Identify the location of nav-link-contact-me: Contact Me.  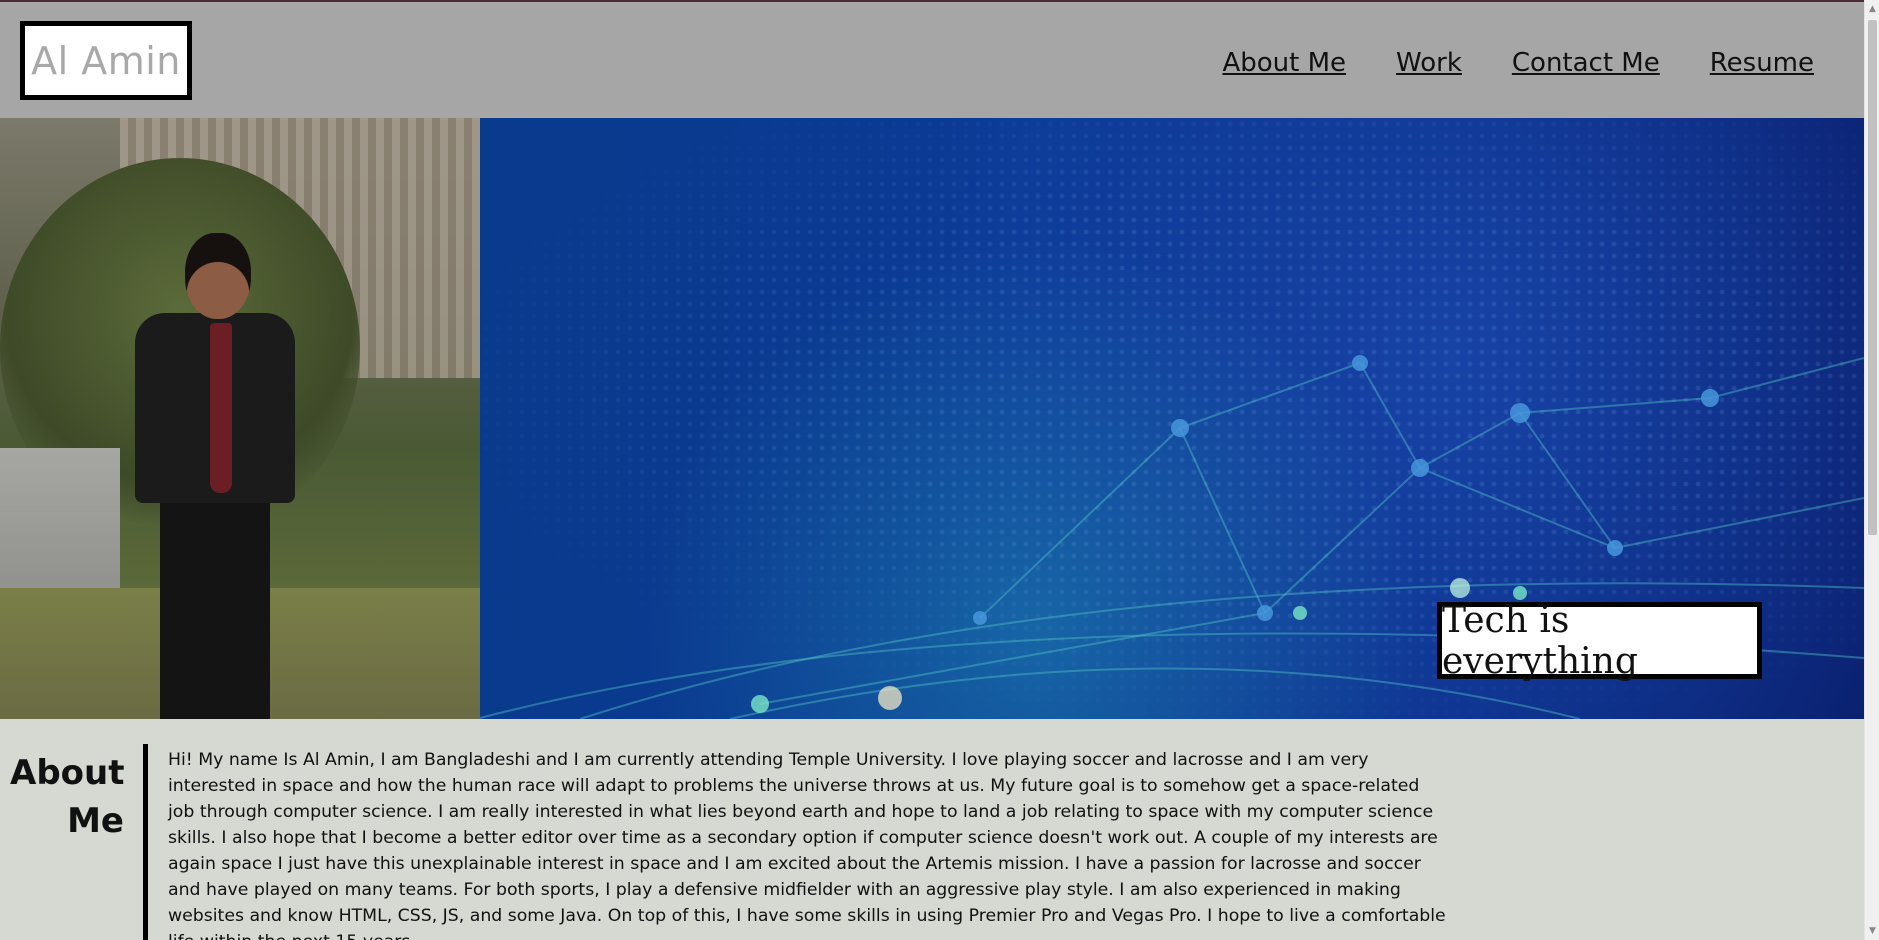
(1586, 63).